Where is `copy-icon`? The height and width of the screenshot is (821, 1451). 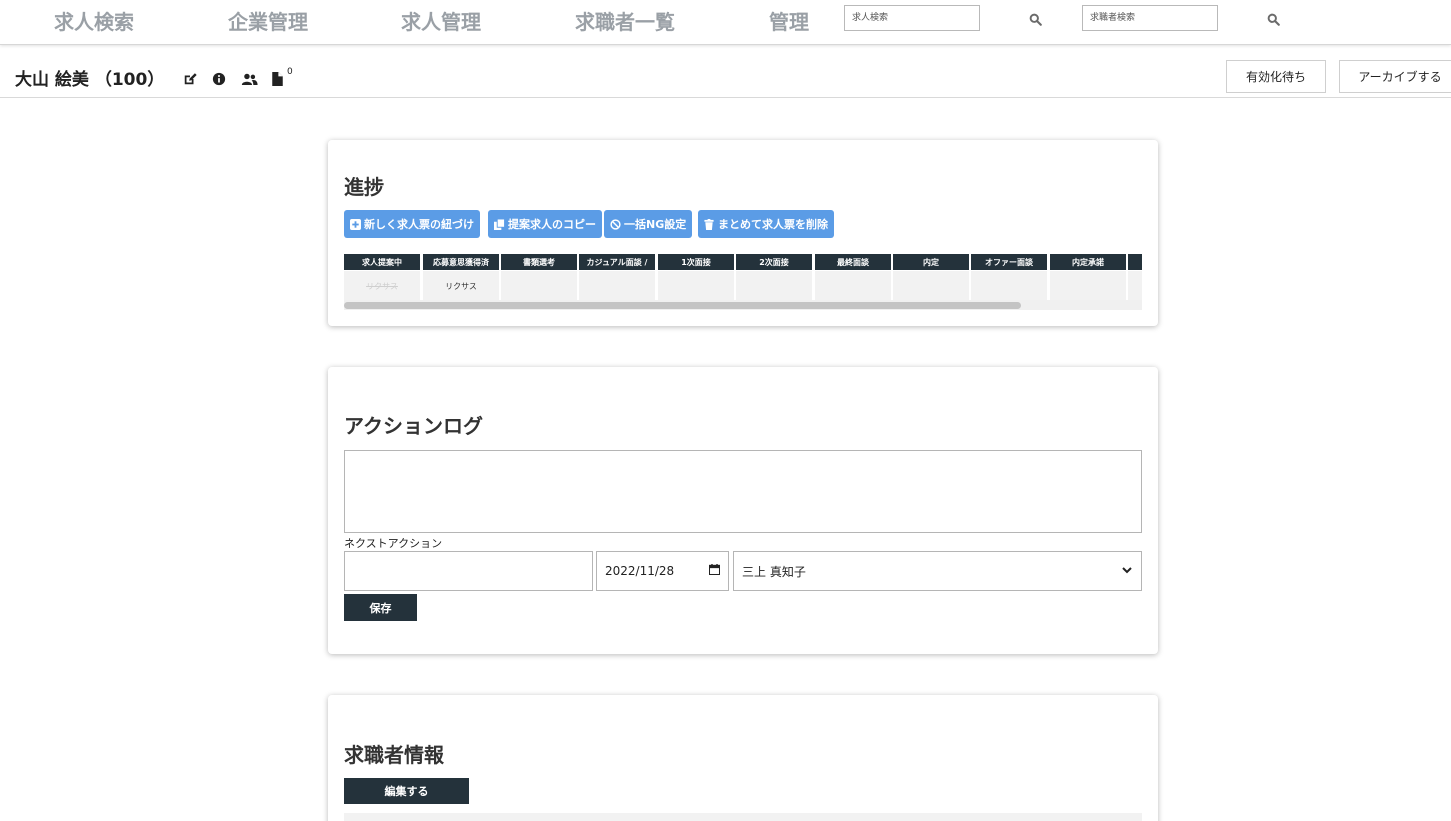
copy-icon is located at coordinates (499, 224).